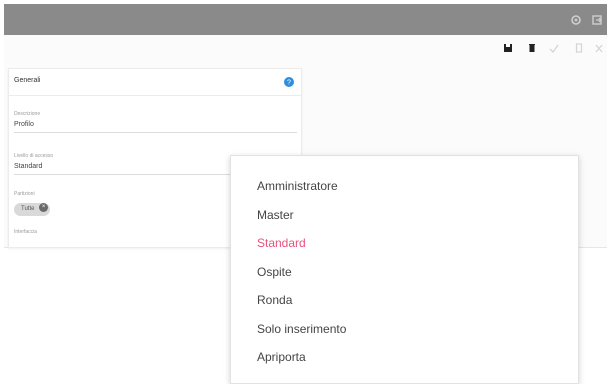 The image size is (607, 384). I want to click on copy-icon, so click(579, 48).